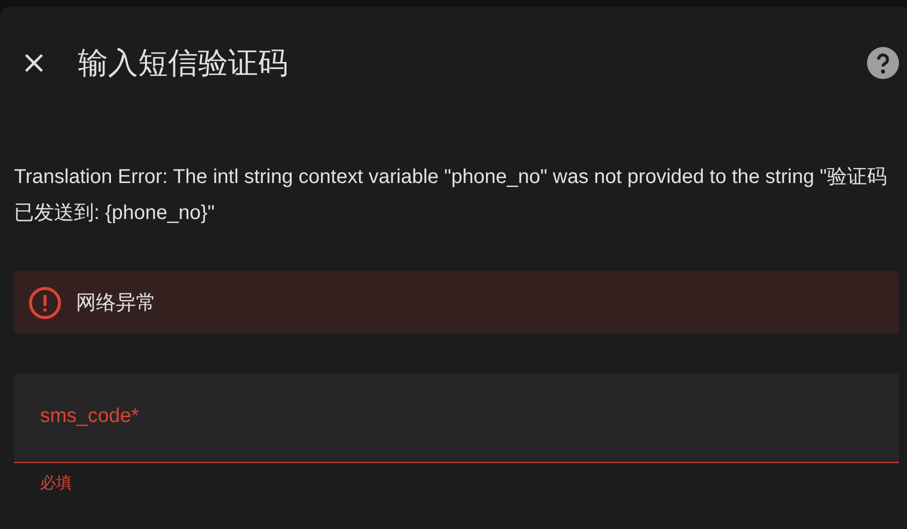  Describe the element at coordinates (451, 195) in the screenshot. I see `description-text: Translation Error: The intl string context variable "phone_no" was not provided to the string "验证码已发送到: {phone_no}"` at that location.